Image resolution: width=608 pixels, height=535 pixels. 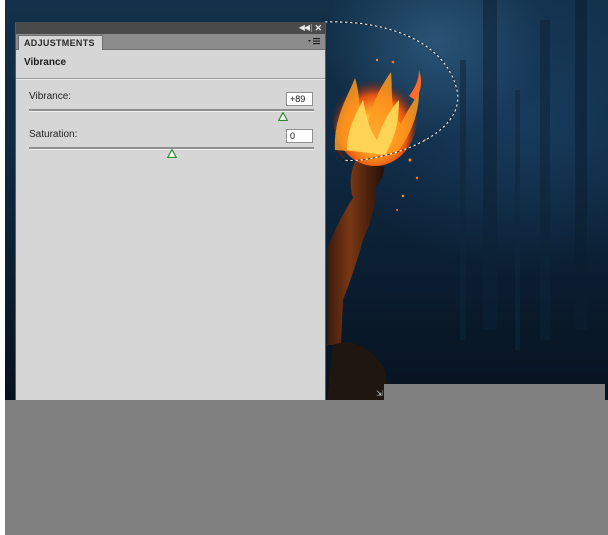 I want to click on vibrance-label: Vibrance:, so click(x=50, y=96).